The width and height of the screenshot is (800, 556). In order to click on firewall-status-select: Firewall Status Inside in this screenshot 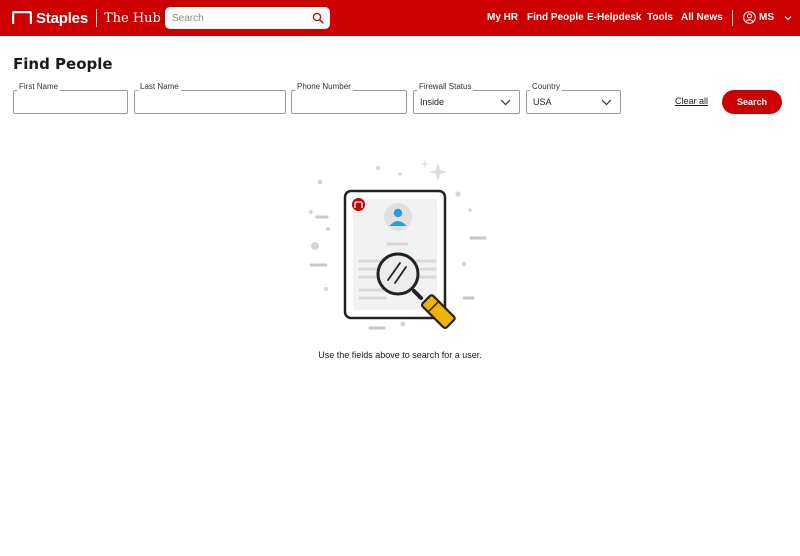, I will do `click(466, 98)`.